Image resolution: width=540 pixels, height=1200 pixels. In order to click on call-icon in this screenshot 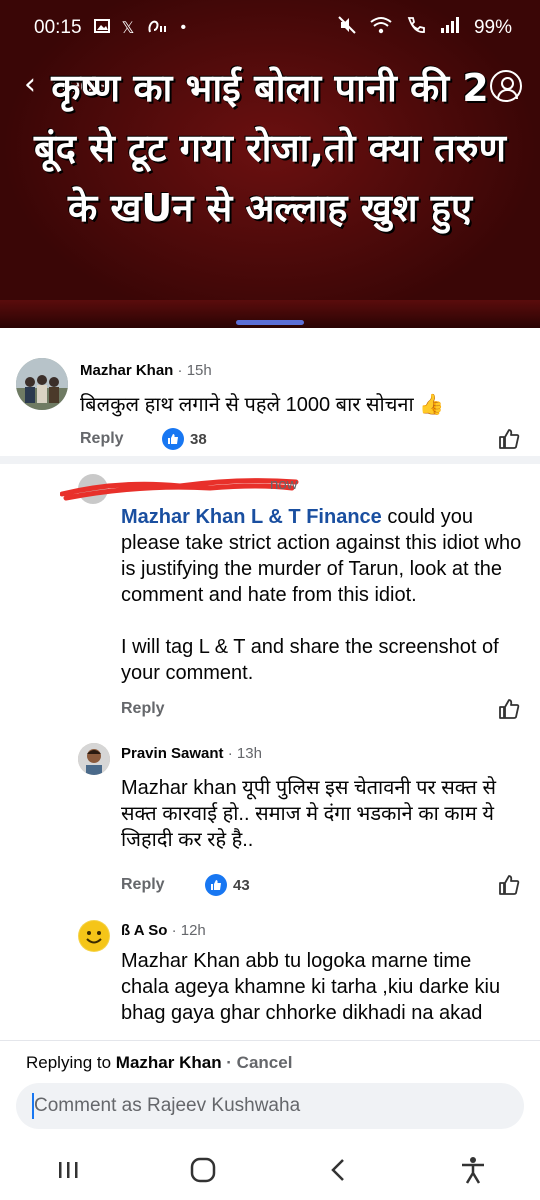, I will do `click(416, 28)`.